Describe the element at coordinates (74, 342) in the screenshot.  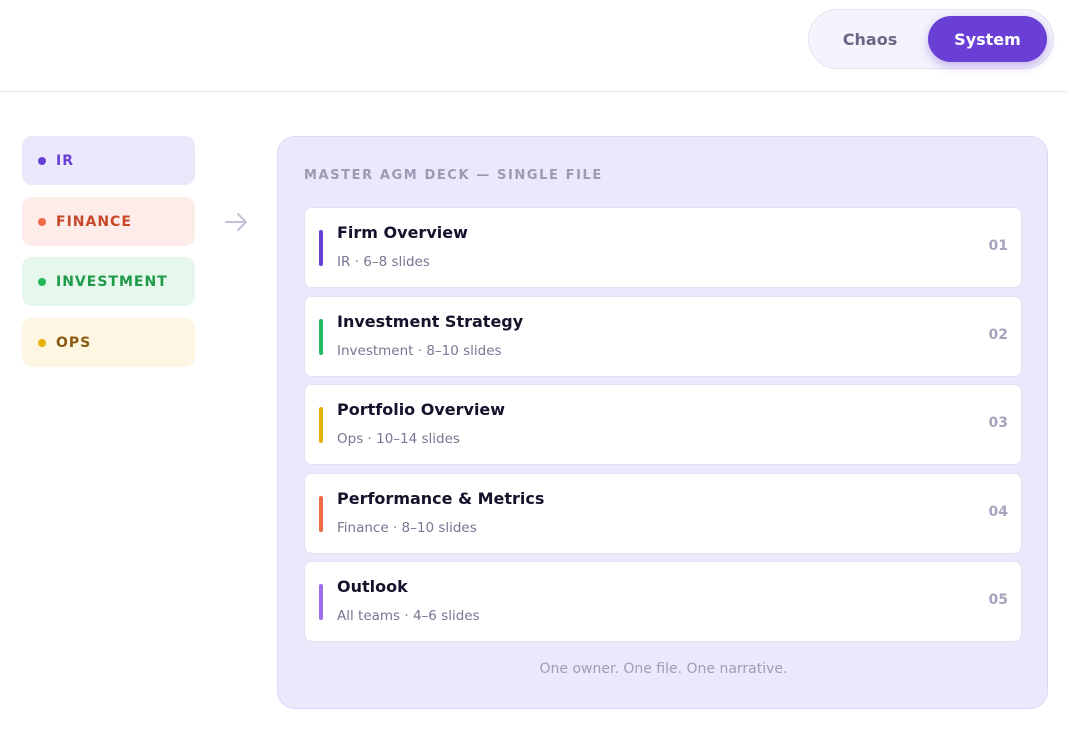
I see `team-label: OPS` at that location.